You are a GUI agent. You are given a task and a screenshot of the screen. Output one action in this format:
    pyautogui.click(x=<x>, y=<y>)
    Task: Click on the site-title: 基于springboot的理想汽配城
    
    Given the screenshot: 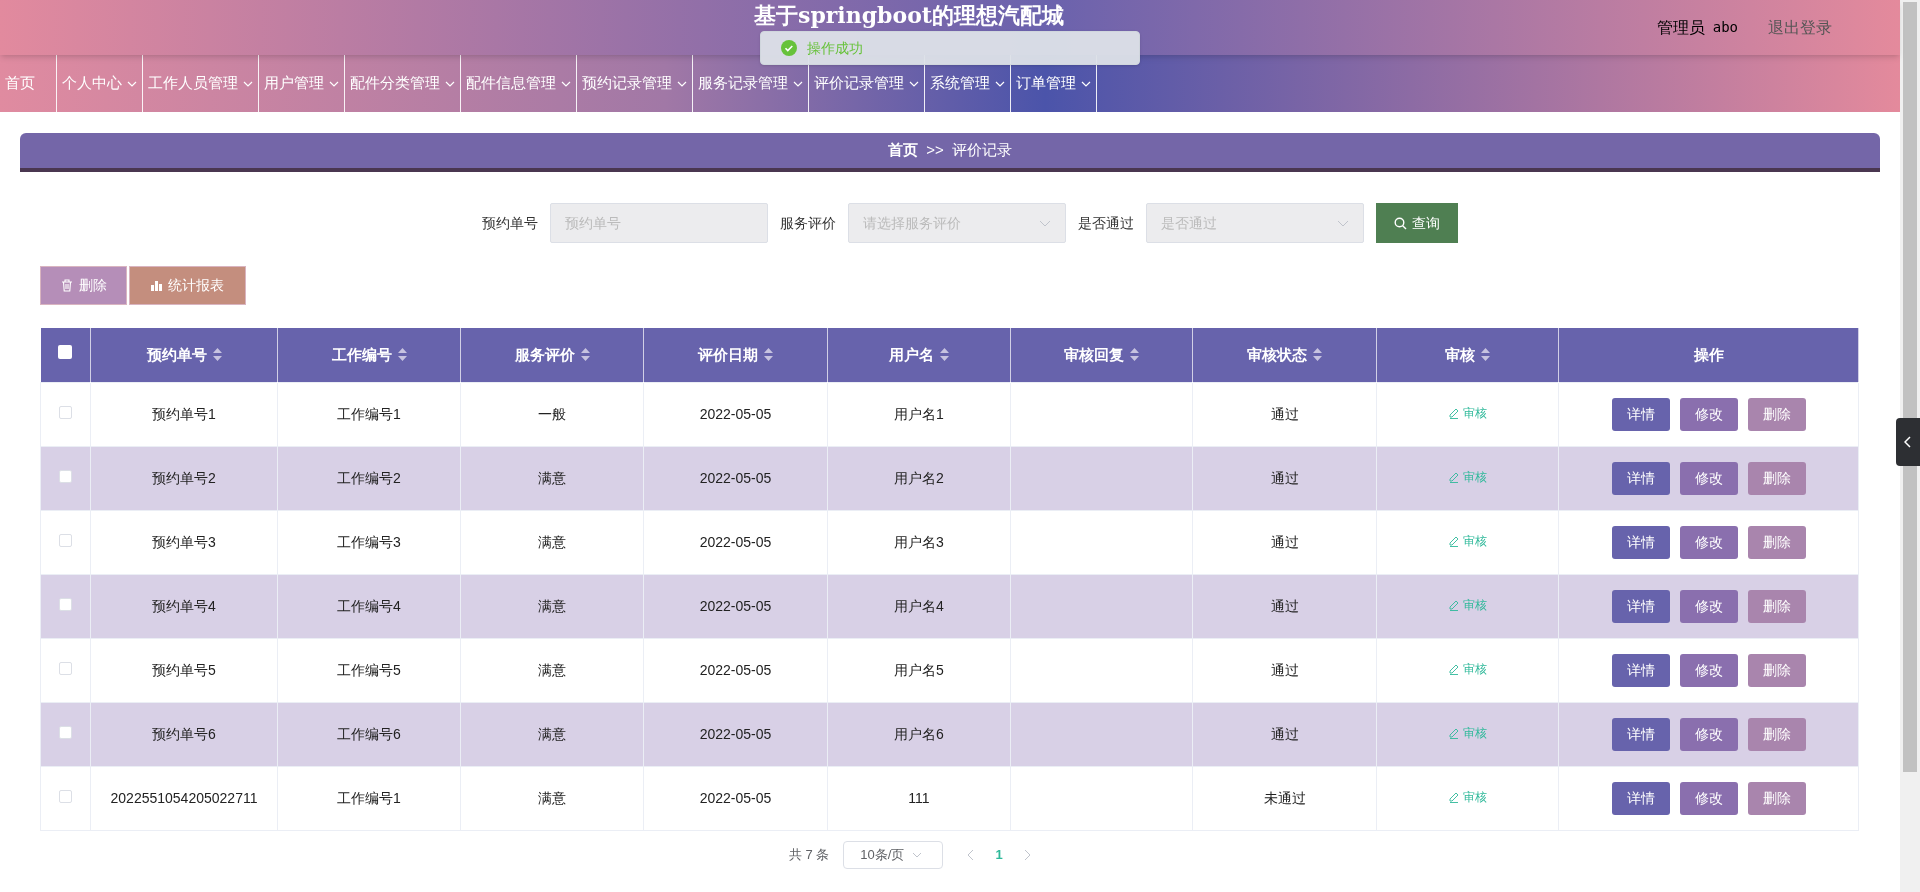 What is the action you would take?
    pyautogui.click(x=909, y=15)
    